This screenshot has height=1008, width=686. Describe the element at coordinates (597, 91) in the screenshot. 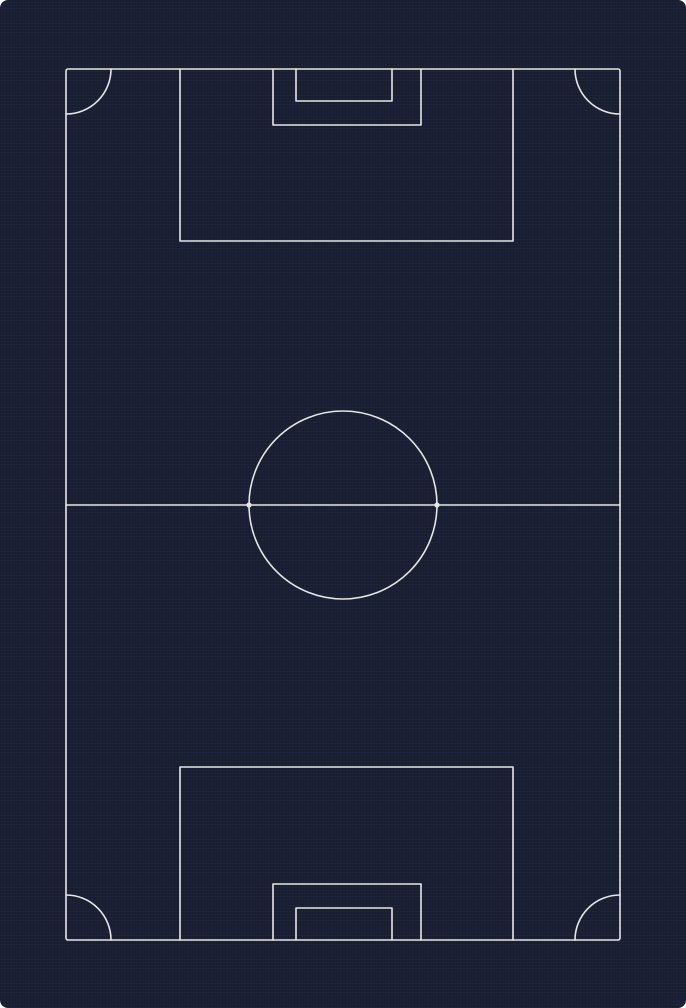

I see `corner-arc-top-right` at that location.